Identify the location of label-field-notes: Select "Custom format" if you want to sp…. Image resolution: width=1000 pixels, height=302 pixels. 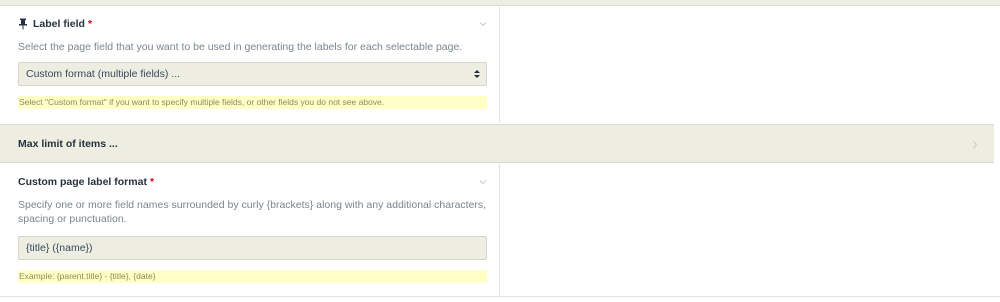
(252, 102).